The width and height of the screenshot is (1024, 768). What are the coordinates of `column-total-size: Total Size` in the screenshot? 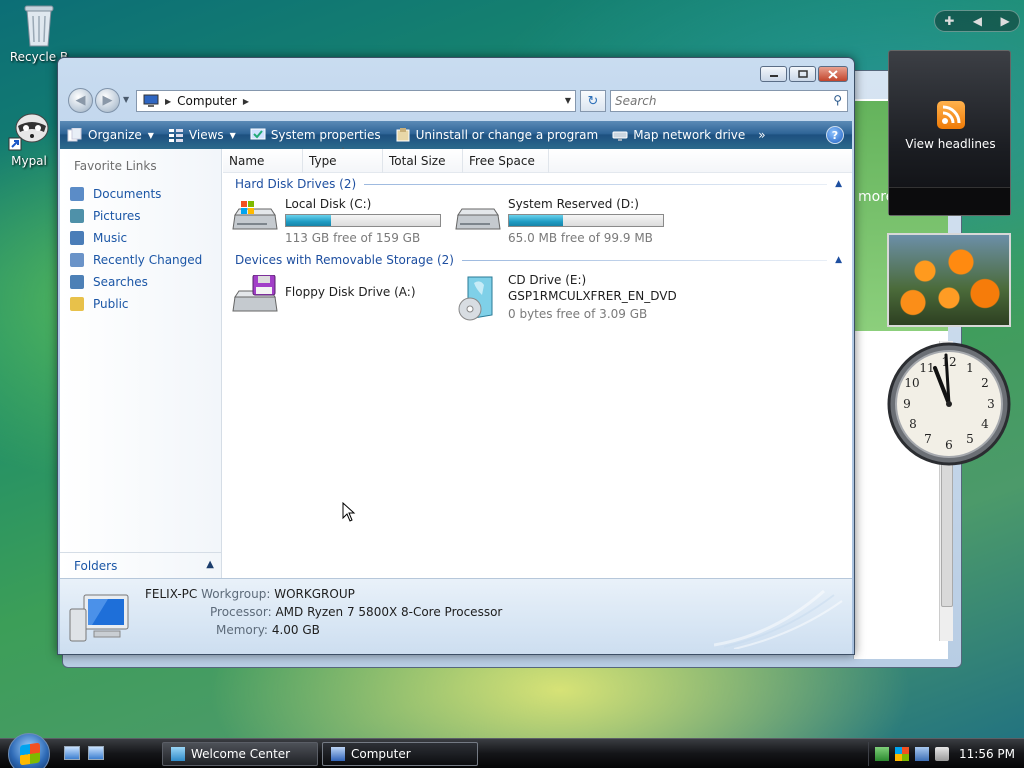 It's located at (423, 161).